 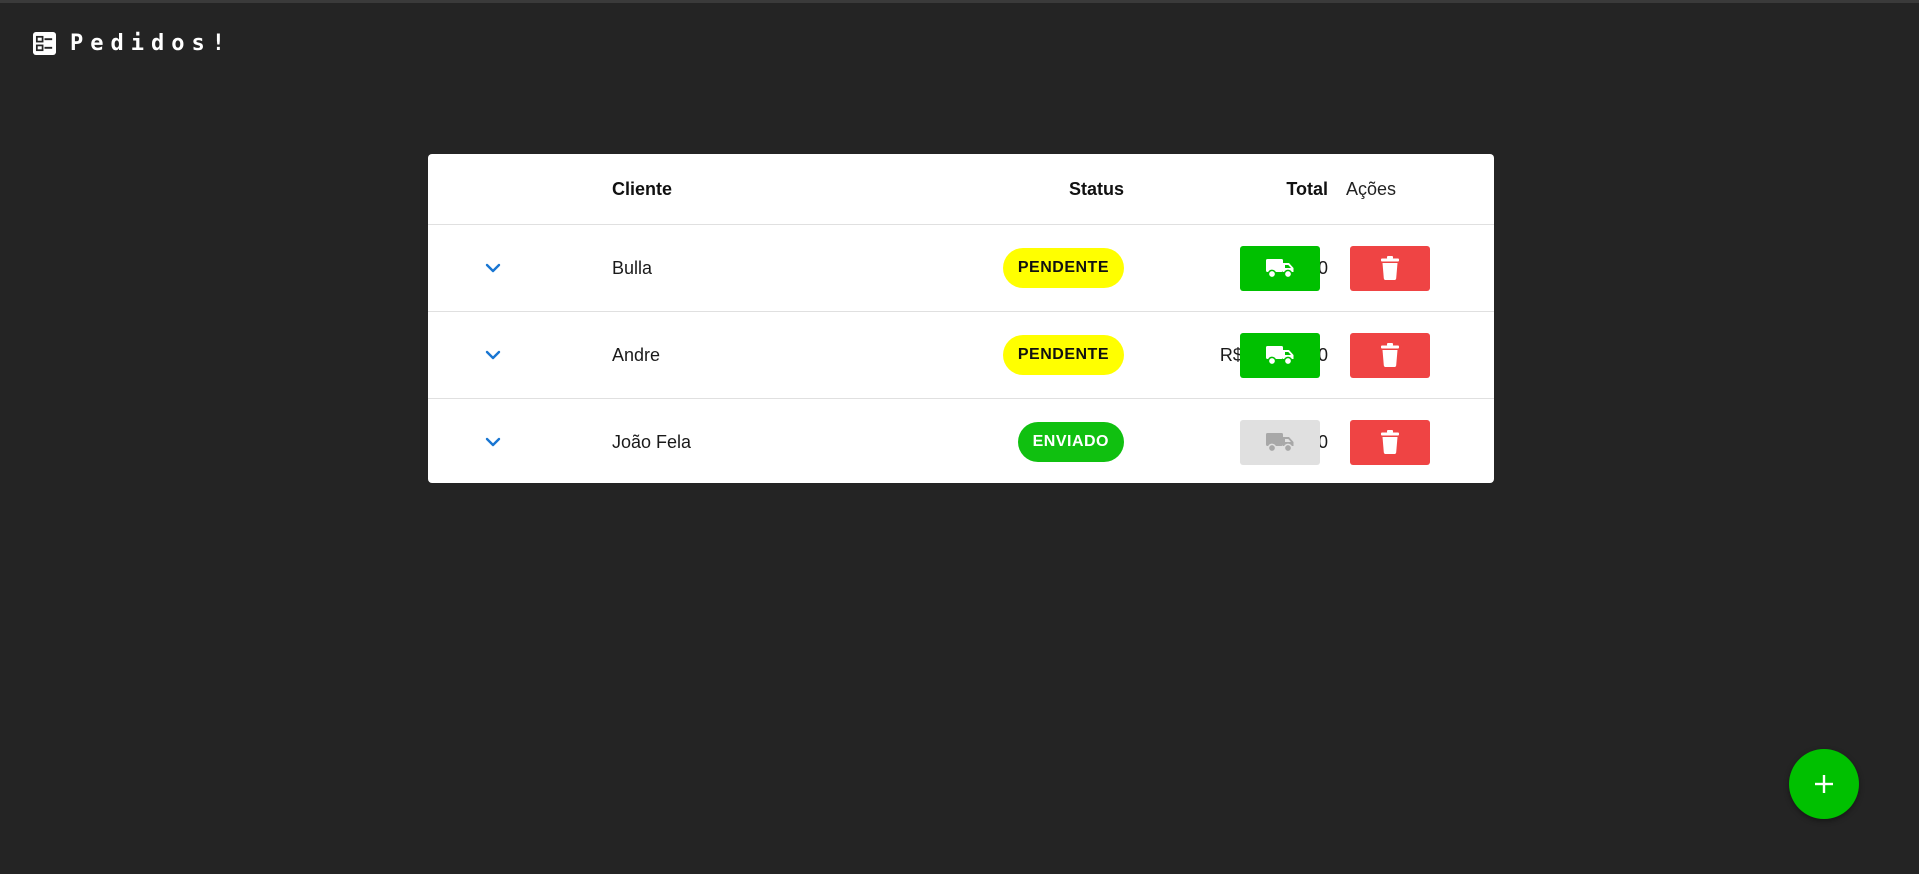 What do you see at coordinates (959, 1) in the screenshot?
I see `top-border` at bounding box center [959, 1].